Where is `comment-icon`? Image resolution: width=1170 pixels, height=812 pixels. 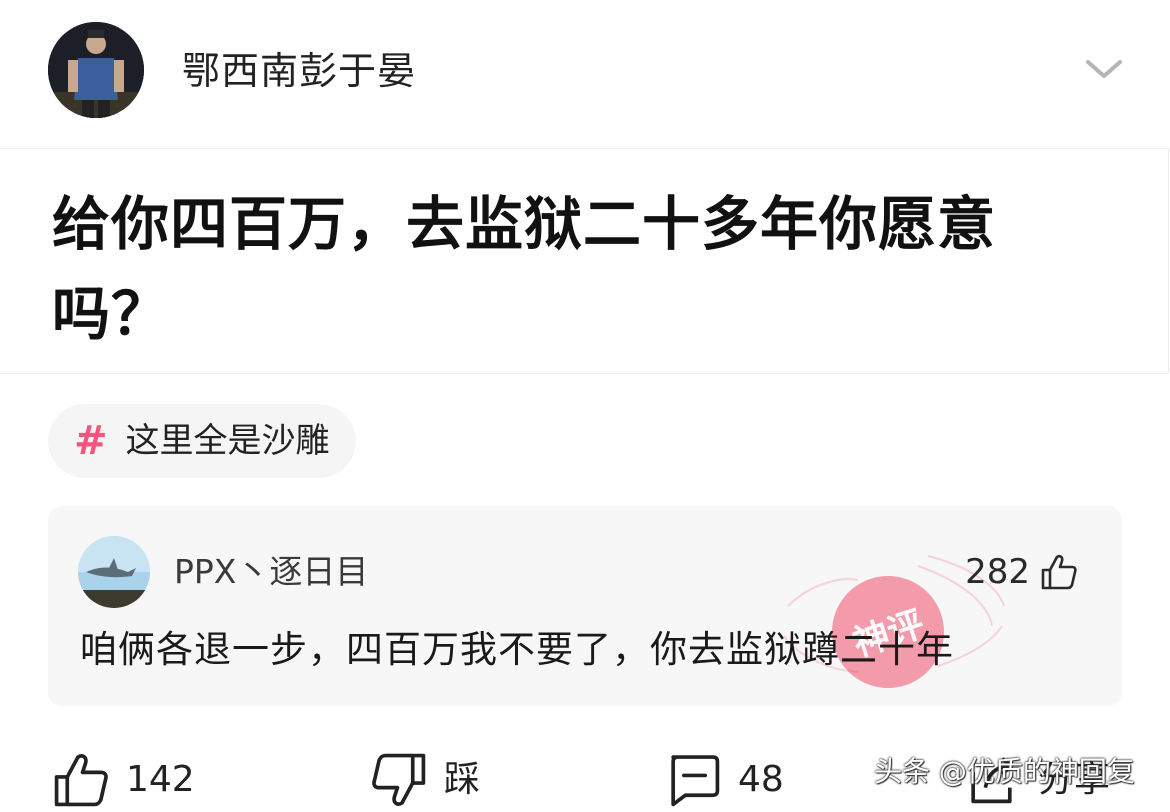
comment-icon is located at coordinates (695, 781).